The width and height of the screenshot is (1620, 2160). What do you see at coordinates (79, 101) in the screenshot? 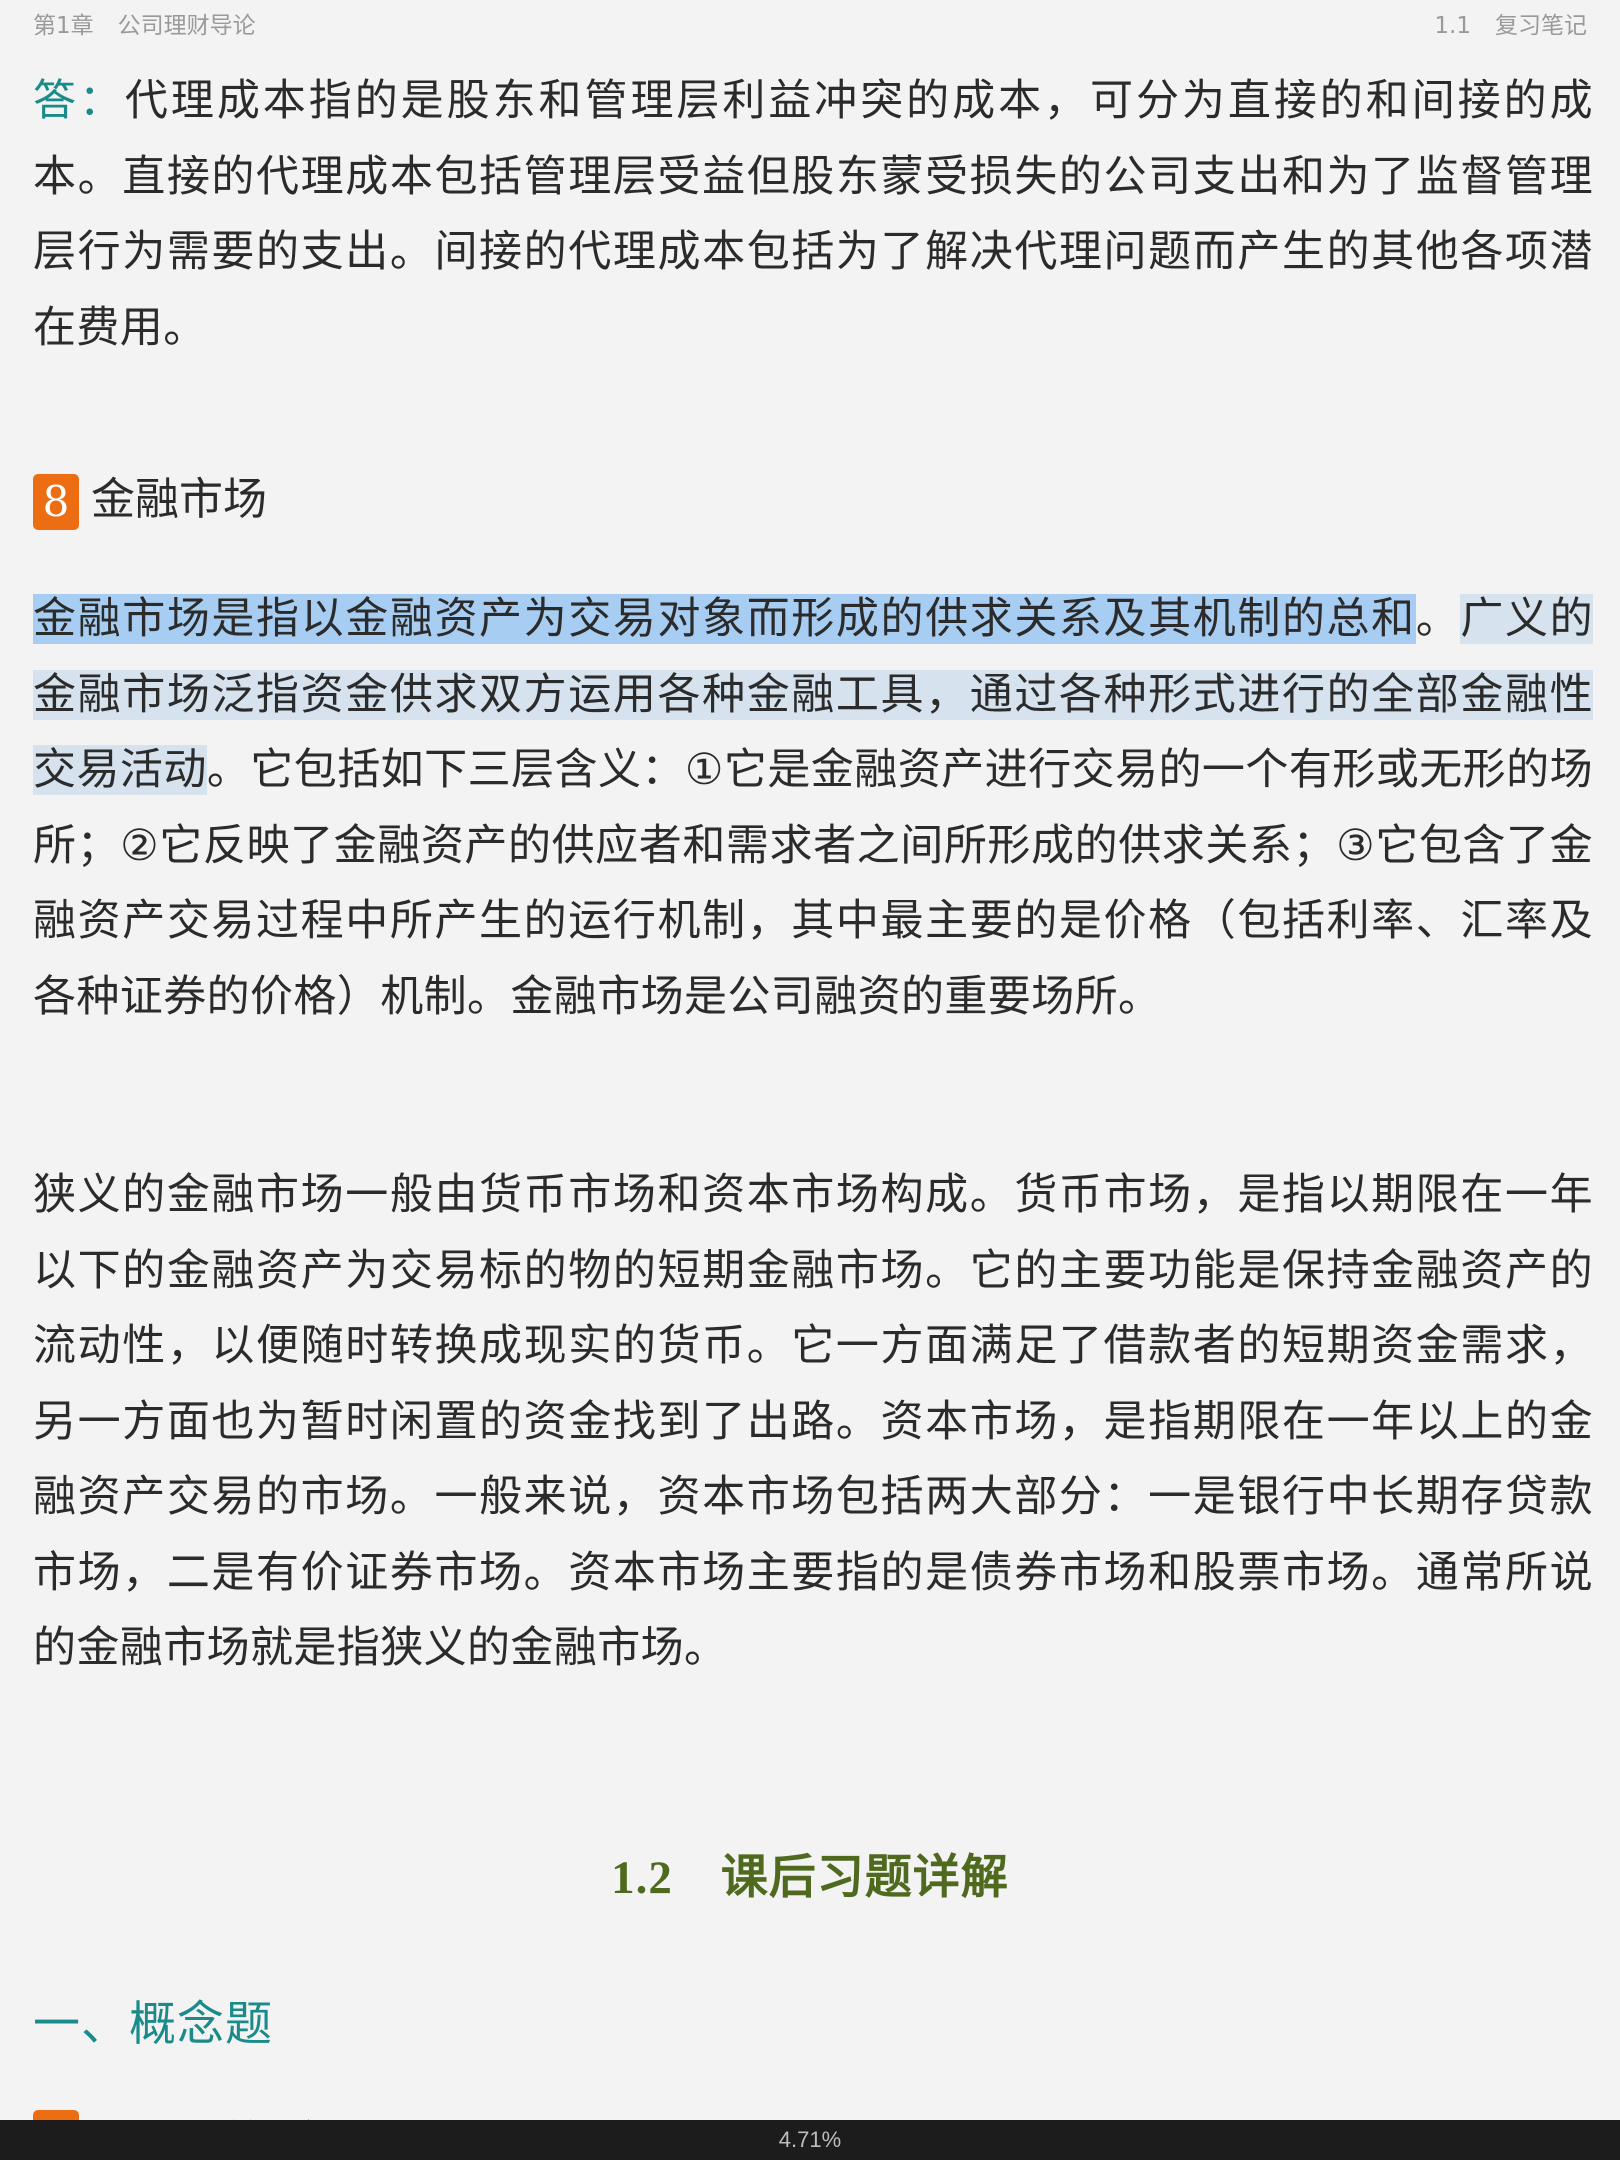
I see `answer-label: 答：` at bounding box center [79, 101].